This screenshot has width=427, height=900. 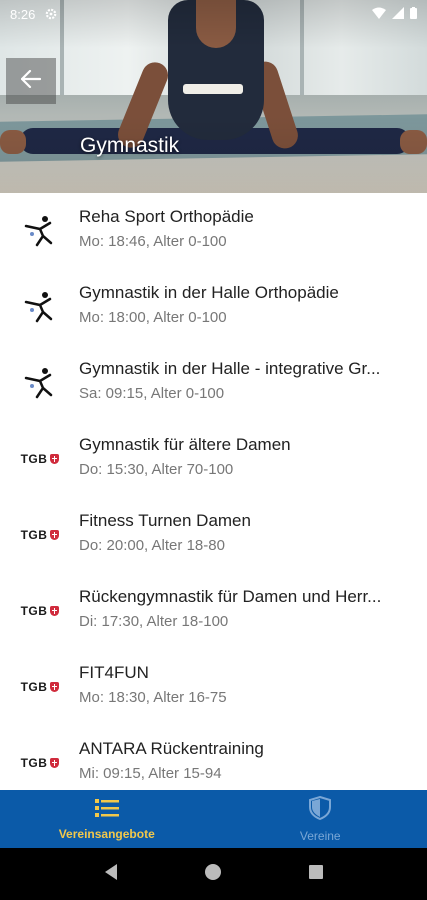 I want to click on offer-title: ANTARA Rückentraining, so click(x=171, y=748).